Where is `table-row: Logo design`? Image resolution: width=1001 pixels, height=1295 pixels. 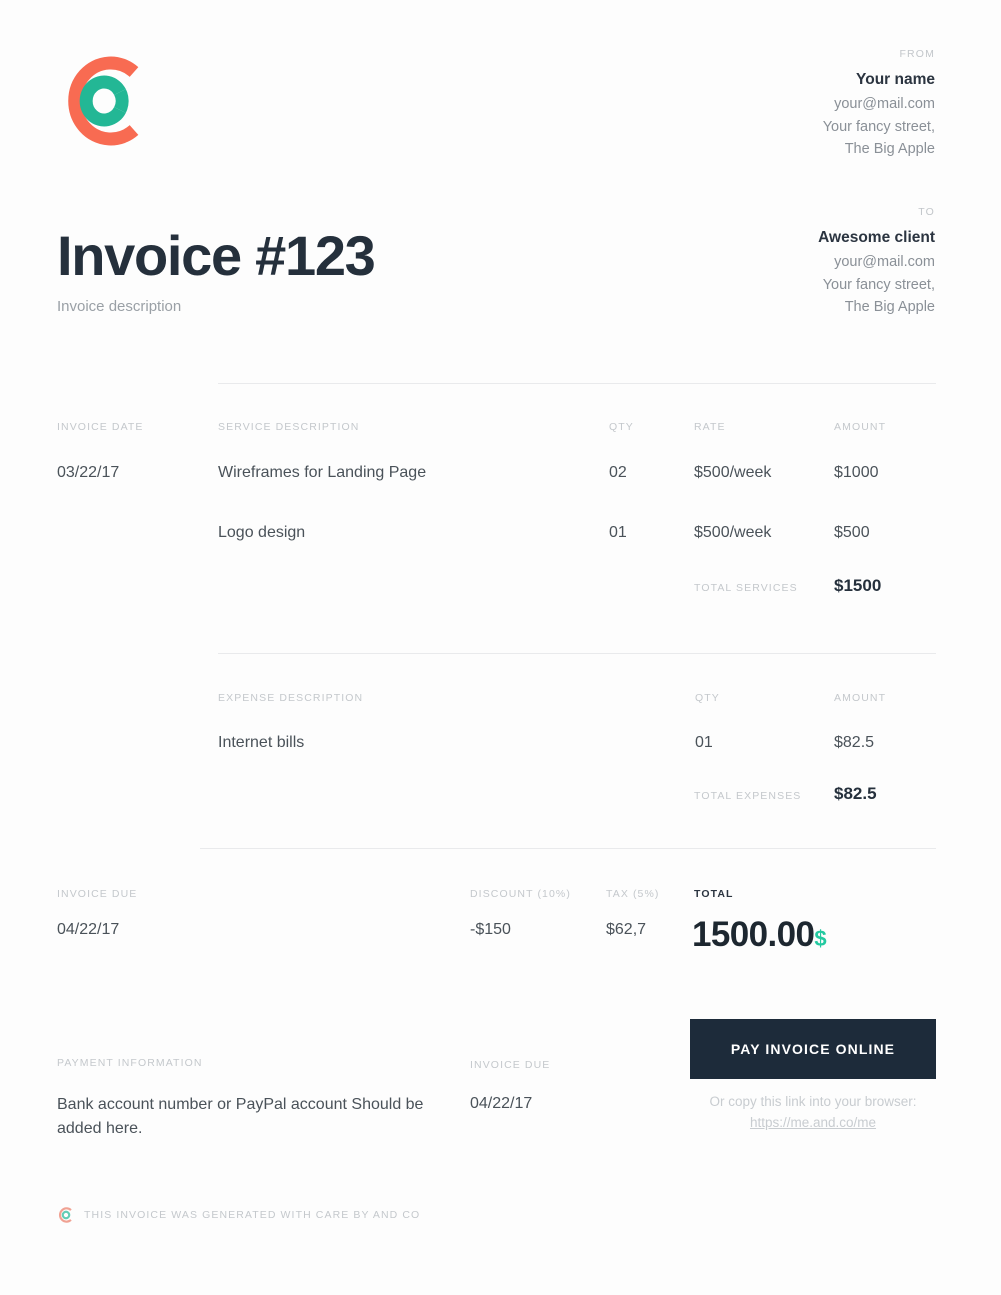 table-row: Logo design is located at coordinates (262, 532).